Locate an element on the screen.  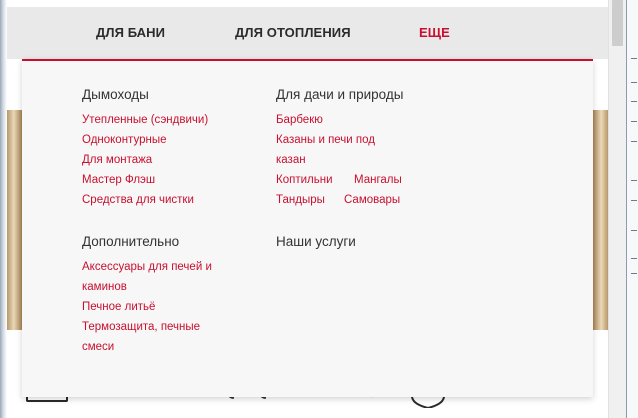
link-samovary: Самовары is located at coordinates (372, 200).